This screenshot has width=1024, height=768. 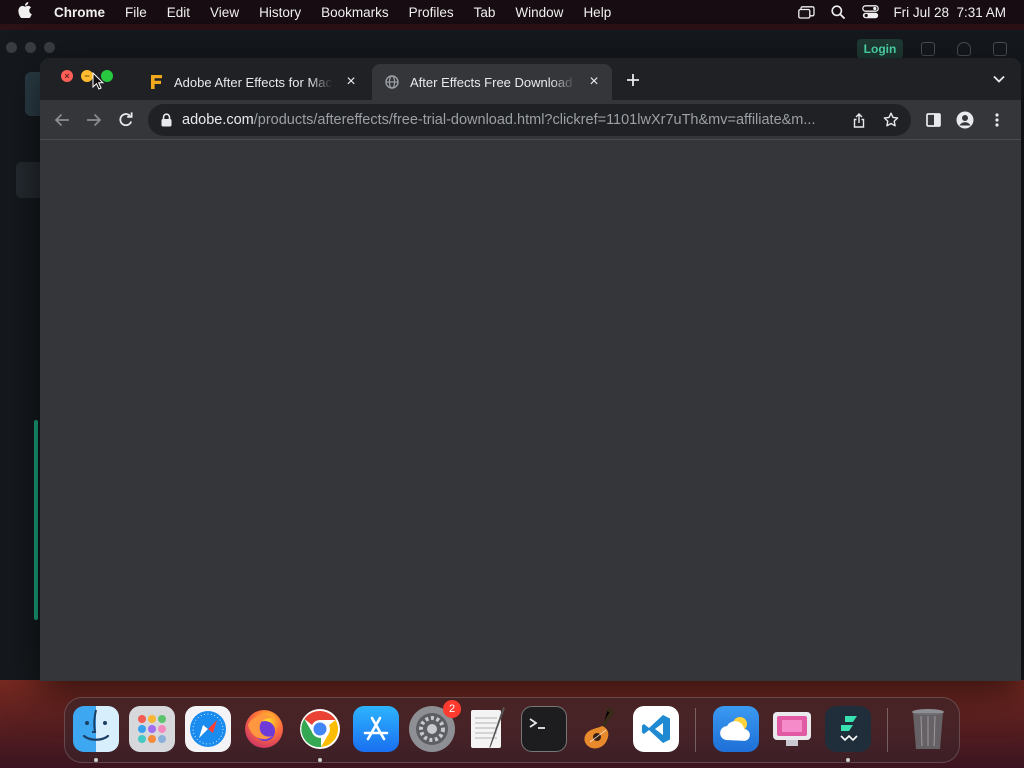 I want to click on menu-bar-clock: Fri Jul 28 7:31 AM, so click(x=949, y=12).